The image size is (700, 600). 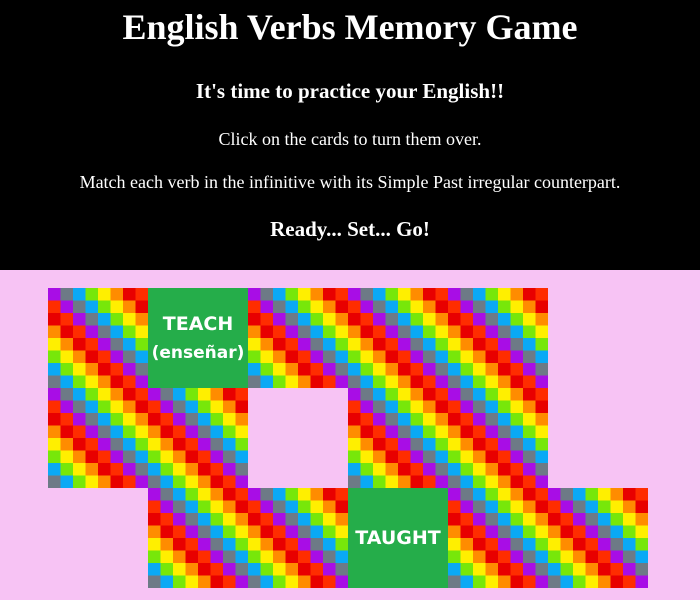 I want to click on card-word: TEACH, so click(x=198, y=324).